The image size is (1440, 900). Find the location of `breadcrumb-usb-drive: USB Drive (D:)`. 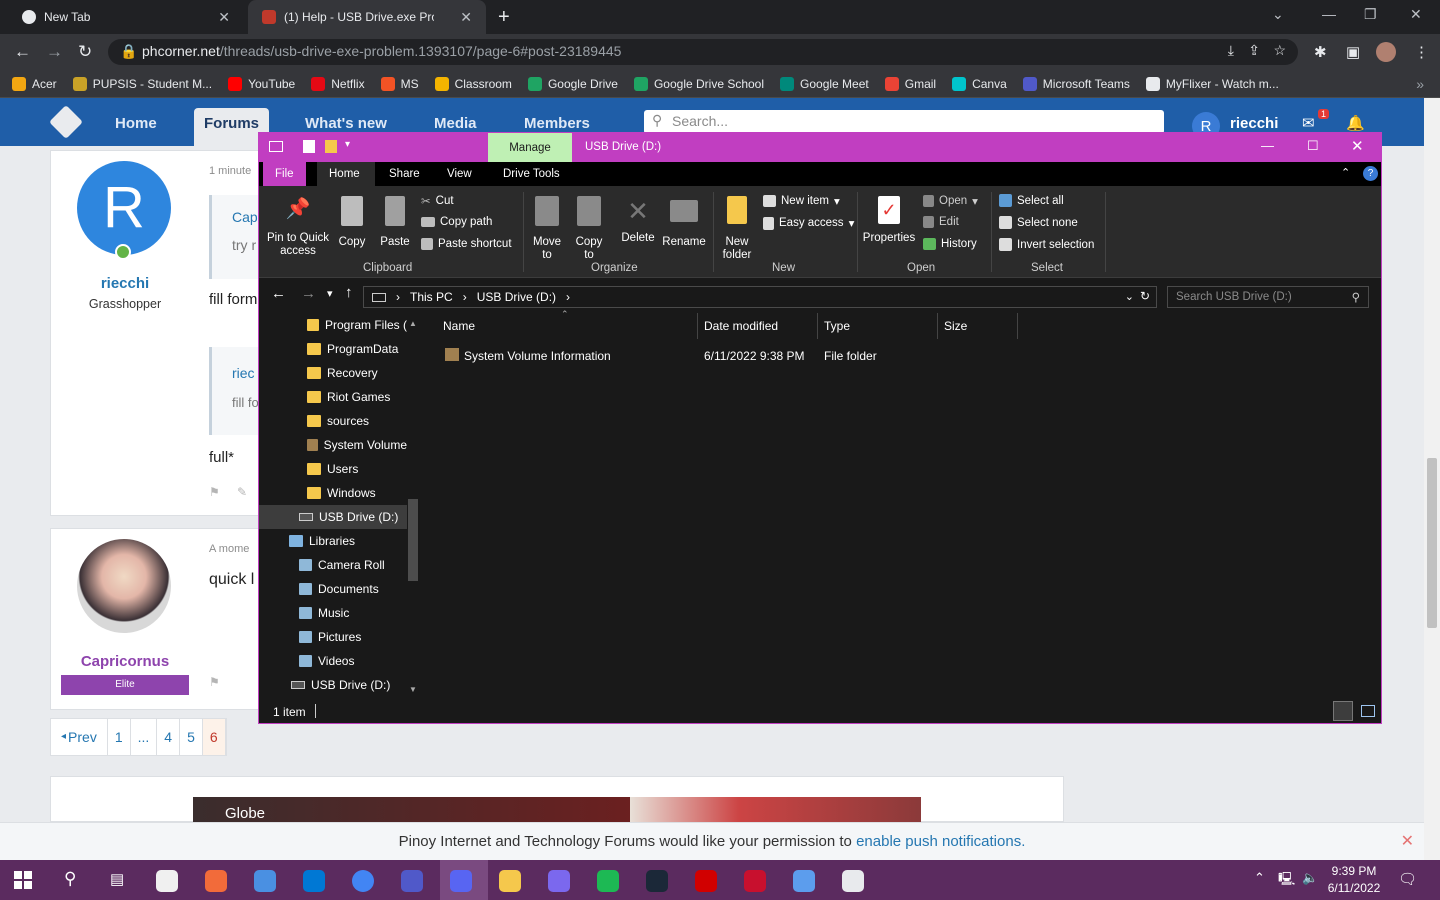

breadcrumb-usb-drive: USB Drive (D:) is located at coordinates (516, 297).